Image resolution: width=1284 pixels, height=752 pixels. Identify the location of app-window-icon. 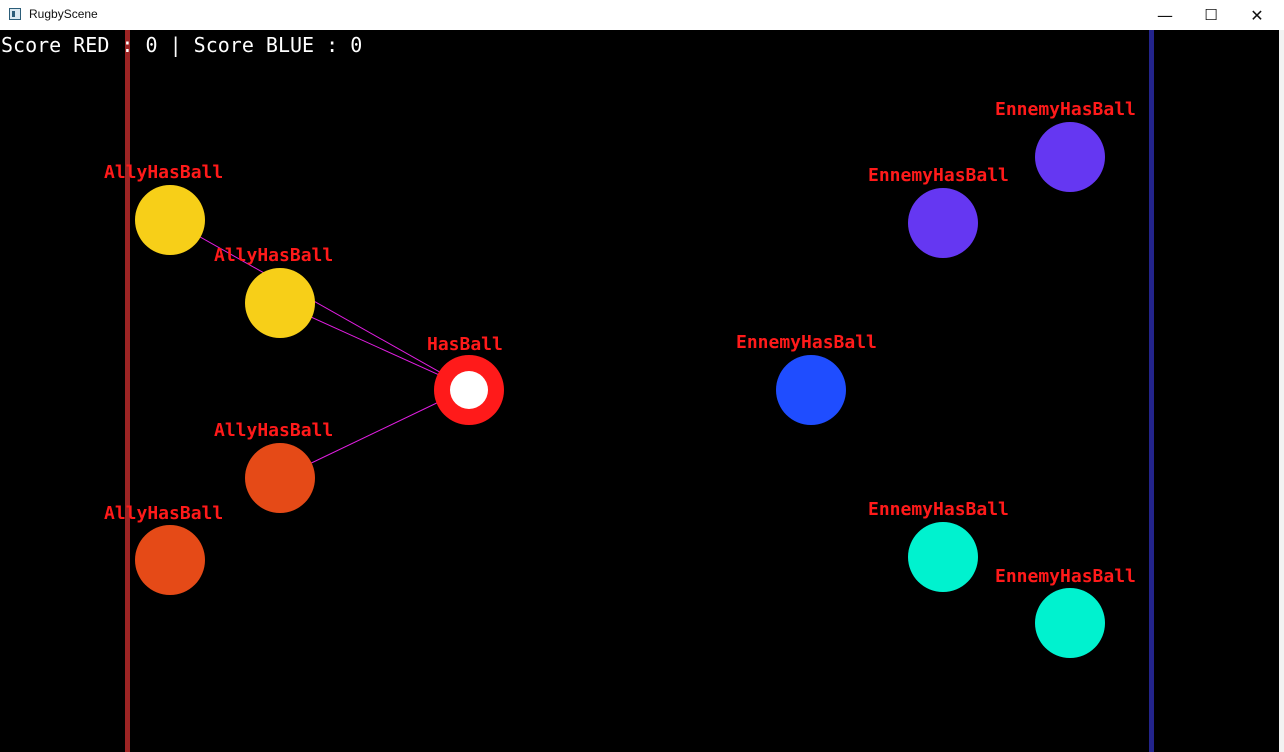
(15, 14).